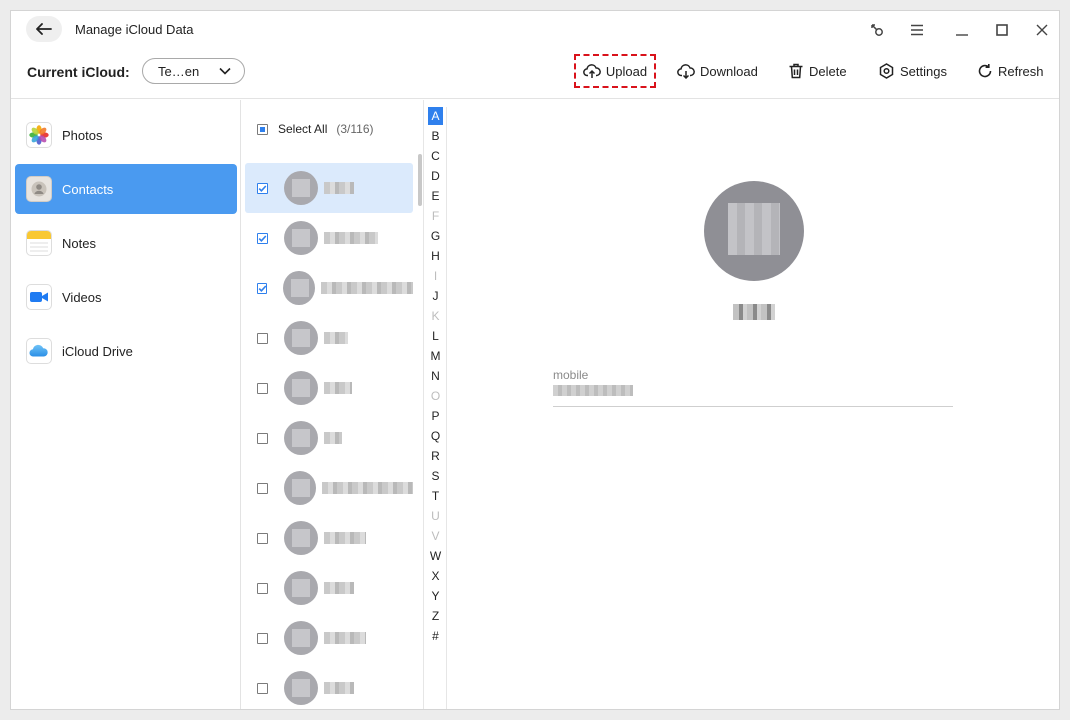 The width and height of the screenshot is (1070, 720). I want to click on sidebar-item-contacts: Contacts, so click(126, 189).